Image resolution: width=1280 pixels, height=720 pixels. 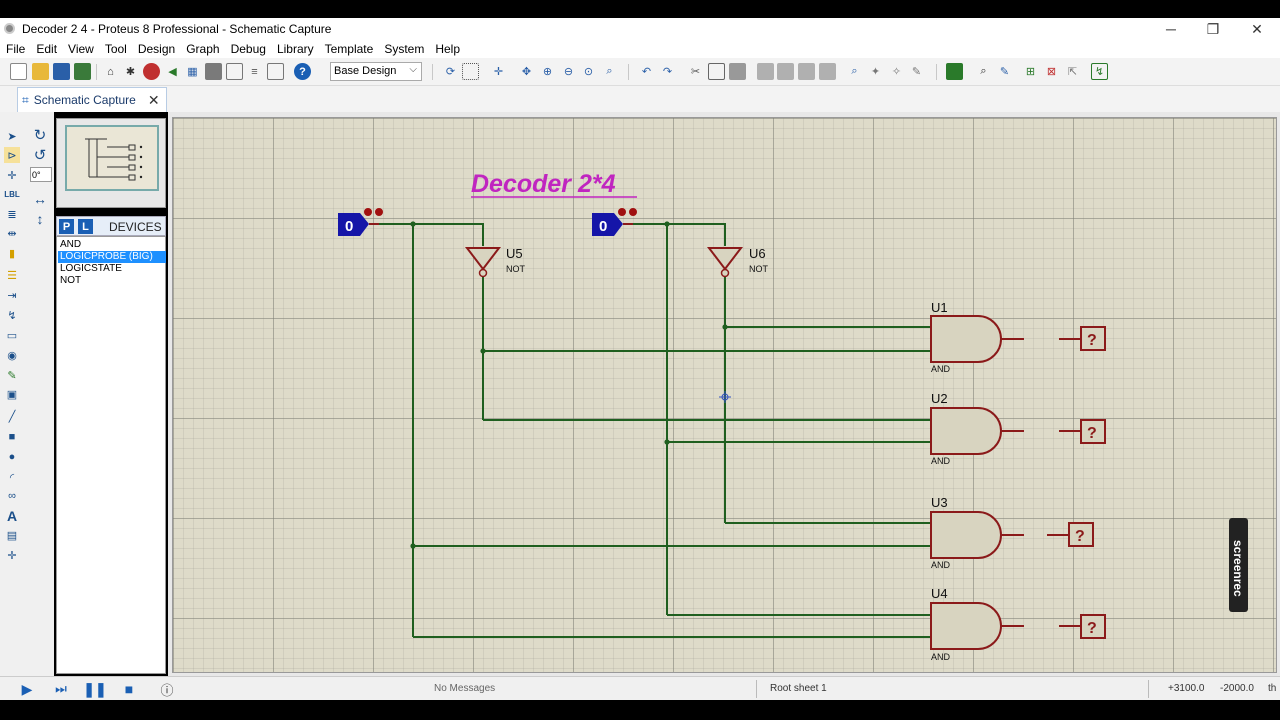 What do you see at coordinates (447, 49) in the screenshot?
I see `menu-help: Help` at bounding box center [447, 49].